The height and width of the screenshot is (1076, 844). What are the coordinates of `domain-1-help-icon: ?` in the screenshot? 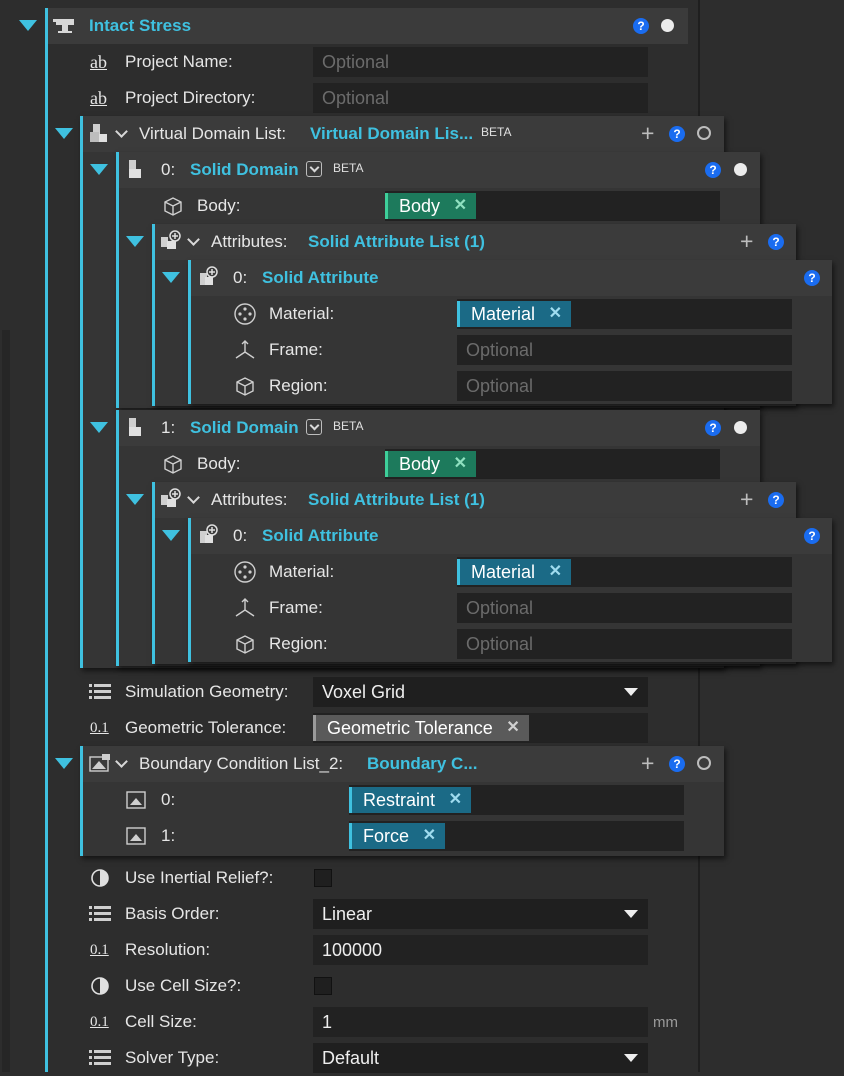 It's located at (713, 428).